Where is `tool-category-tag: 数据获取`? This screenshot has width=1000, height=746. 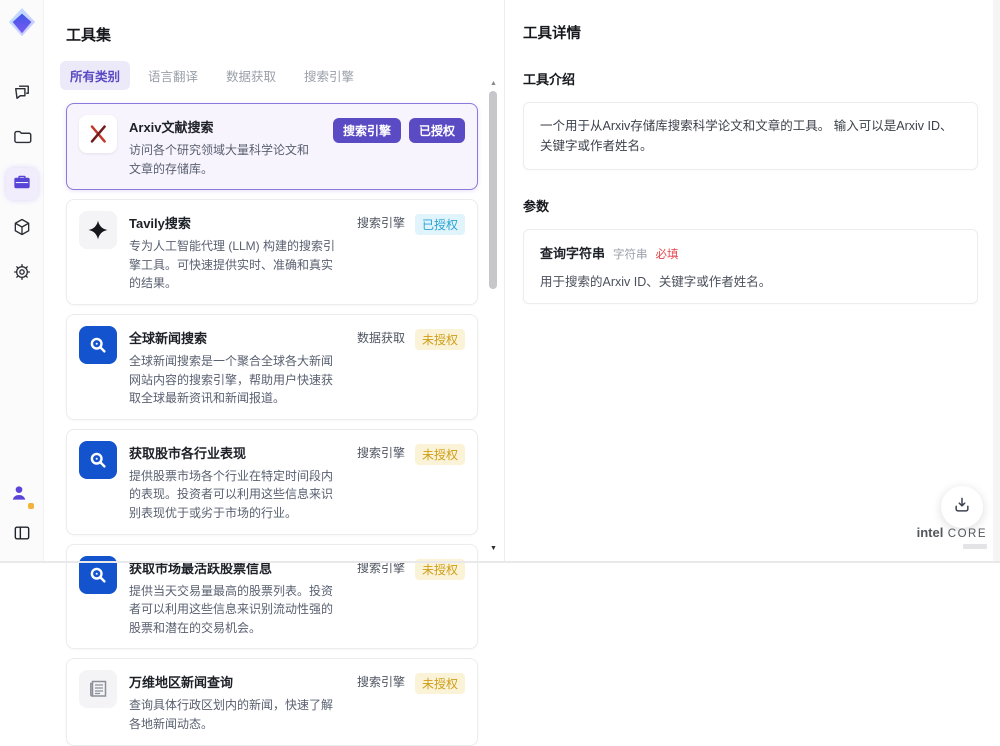
tool-category-tag: 数据获取 is located at coordinates (380, 337).